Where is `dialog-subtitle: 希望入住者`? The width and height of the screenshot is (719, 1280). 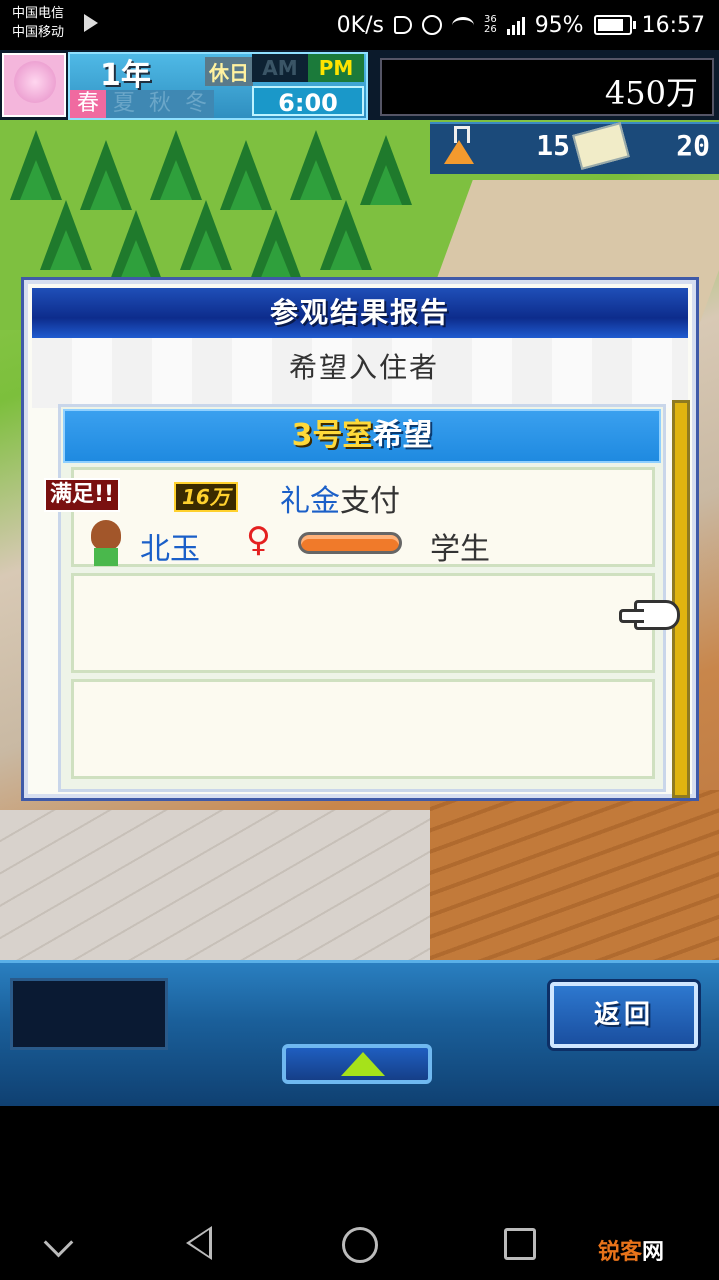
dialog-subtitle: 希望入住者 is located at coordinates (363, 367).